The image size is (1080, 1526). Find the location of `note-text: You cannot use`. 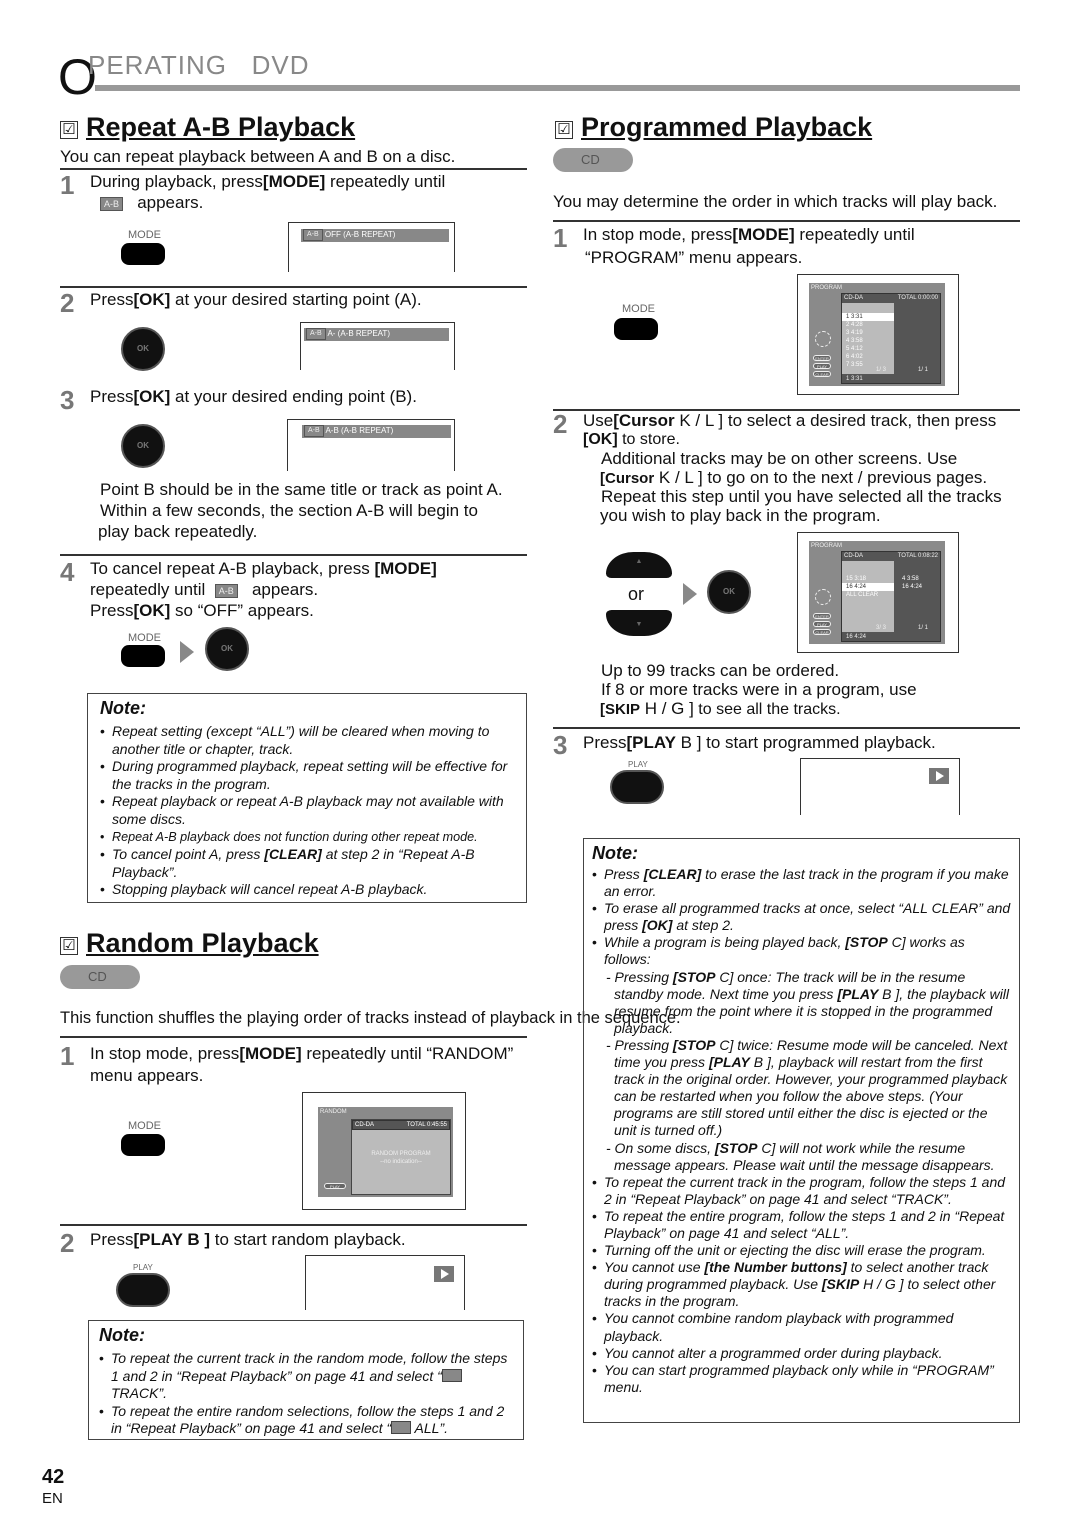

note-text: You cannot use is located at coordinates (654, 1267).